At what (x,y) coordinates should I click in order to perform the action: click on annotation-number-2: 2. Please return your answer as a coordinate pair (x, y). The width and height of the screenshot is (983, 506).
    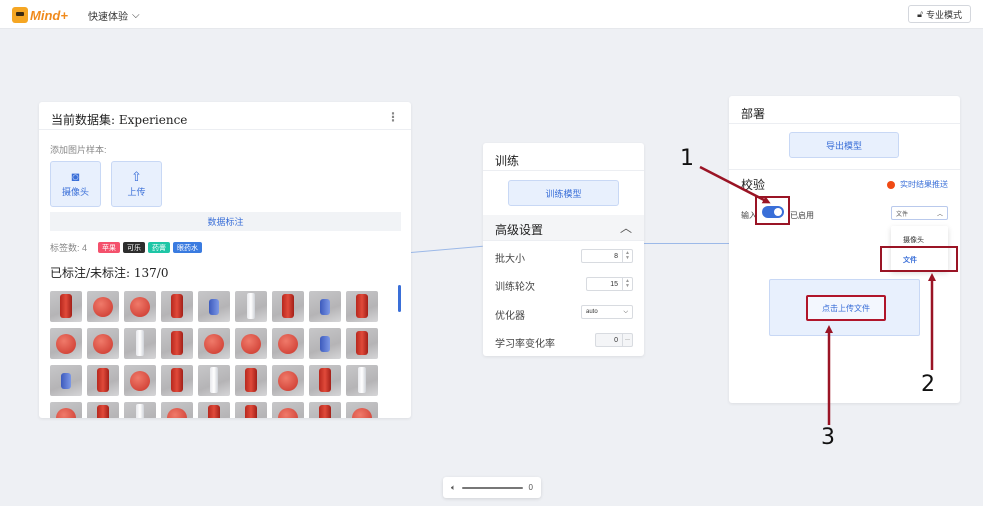
    Looking at the image, I should click on (928, 384).